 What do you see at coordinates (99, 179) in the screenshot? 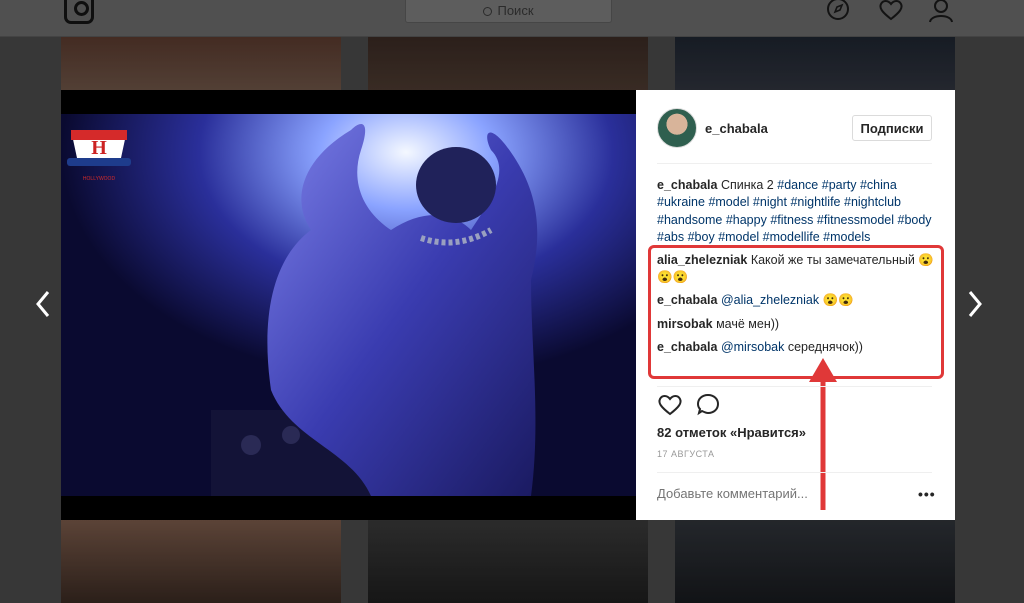
I see `photo-logo-text: HOLLYWOOD` at bounding box center [99, 179].